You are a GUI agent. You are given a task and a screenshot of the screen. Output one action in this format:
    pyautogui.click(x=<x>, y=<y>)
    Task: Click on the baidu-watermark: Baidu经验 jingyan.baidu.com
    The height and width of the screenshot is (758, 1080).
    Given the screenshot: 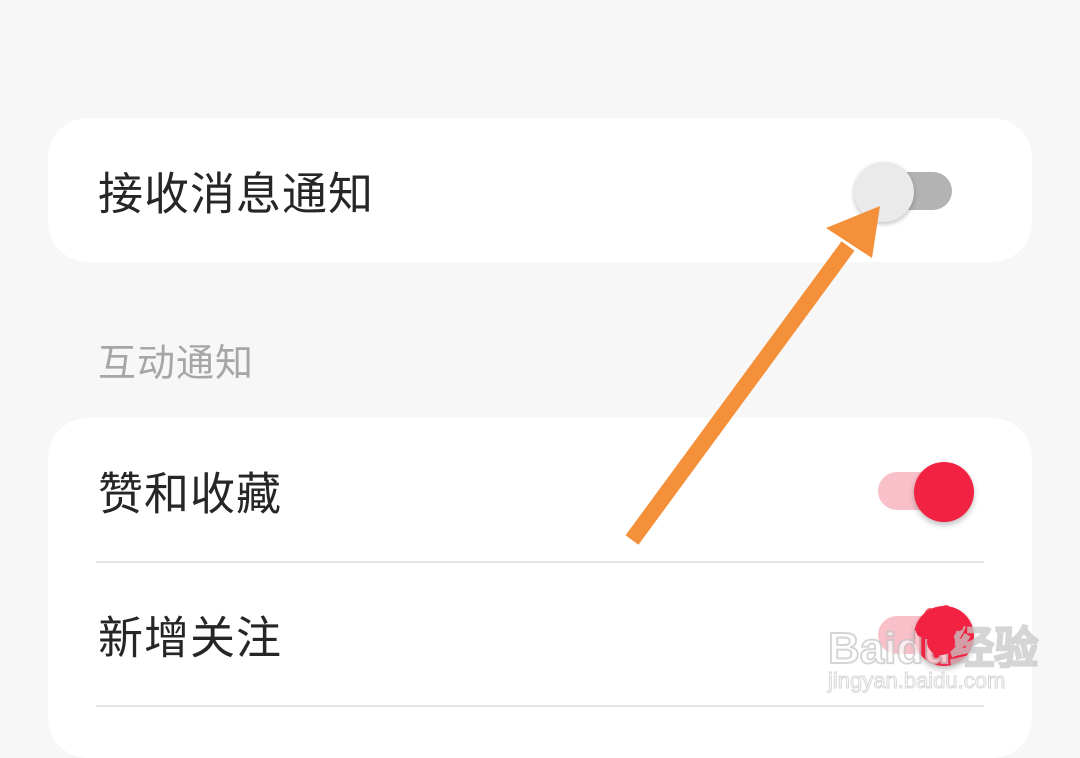 What is the action you would take?
    pyautogui.click(x=933, y=650)
    